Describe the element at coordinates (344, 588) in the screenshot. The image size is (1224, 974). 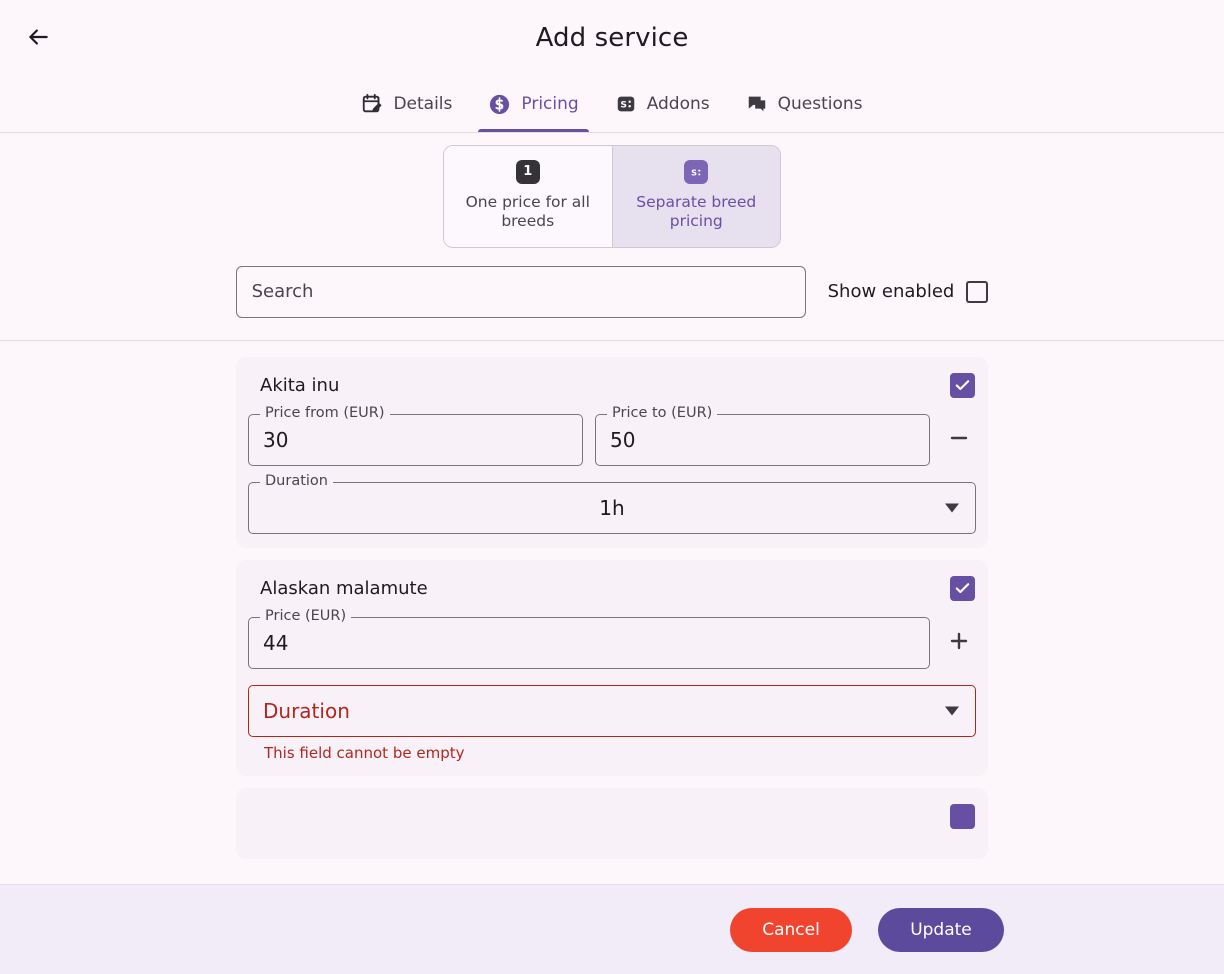
I see `breed-name: Alaskan malamute` at that location.